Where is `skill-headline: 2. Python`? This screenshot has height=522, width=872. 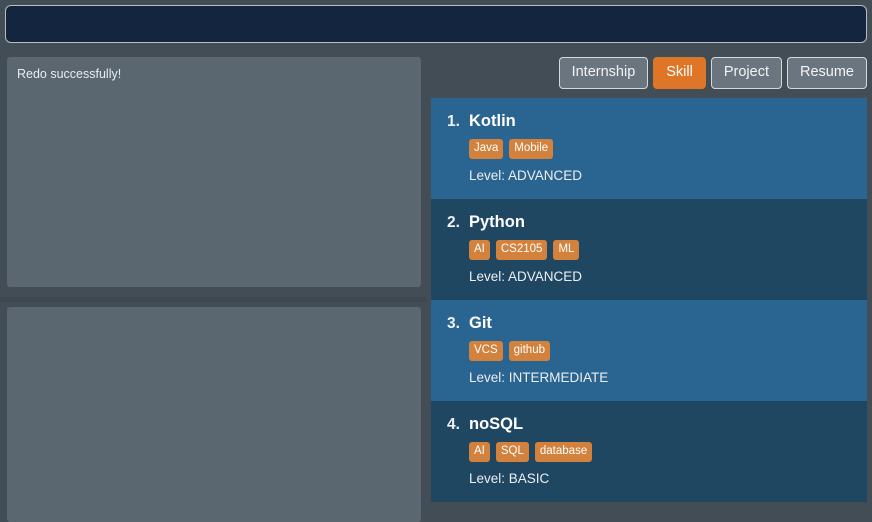 skill-headline: 2. Python is located at coordinates (649, 222).